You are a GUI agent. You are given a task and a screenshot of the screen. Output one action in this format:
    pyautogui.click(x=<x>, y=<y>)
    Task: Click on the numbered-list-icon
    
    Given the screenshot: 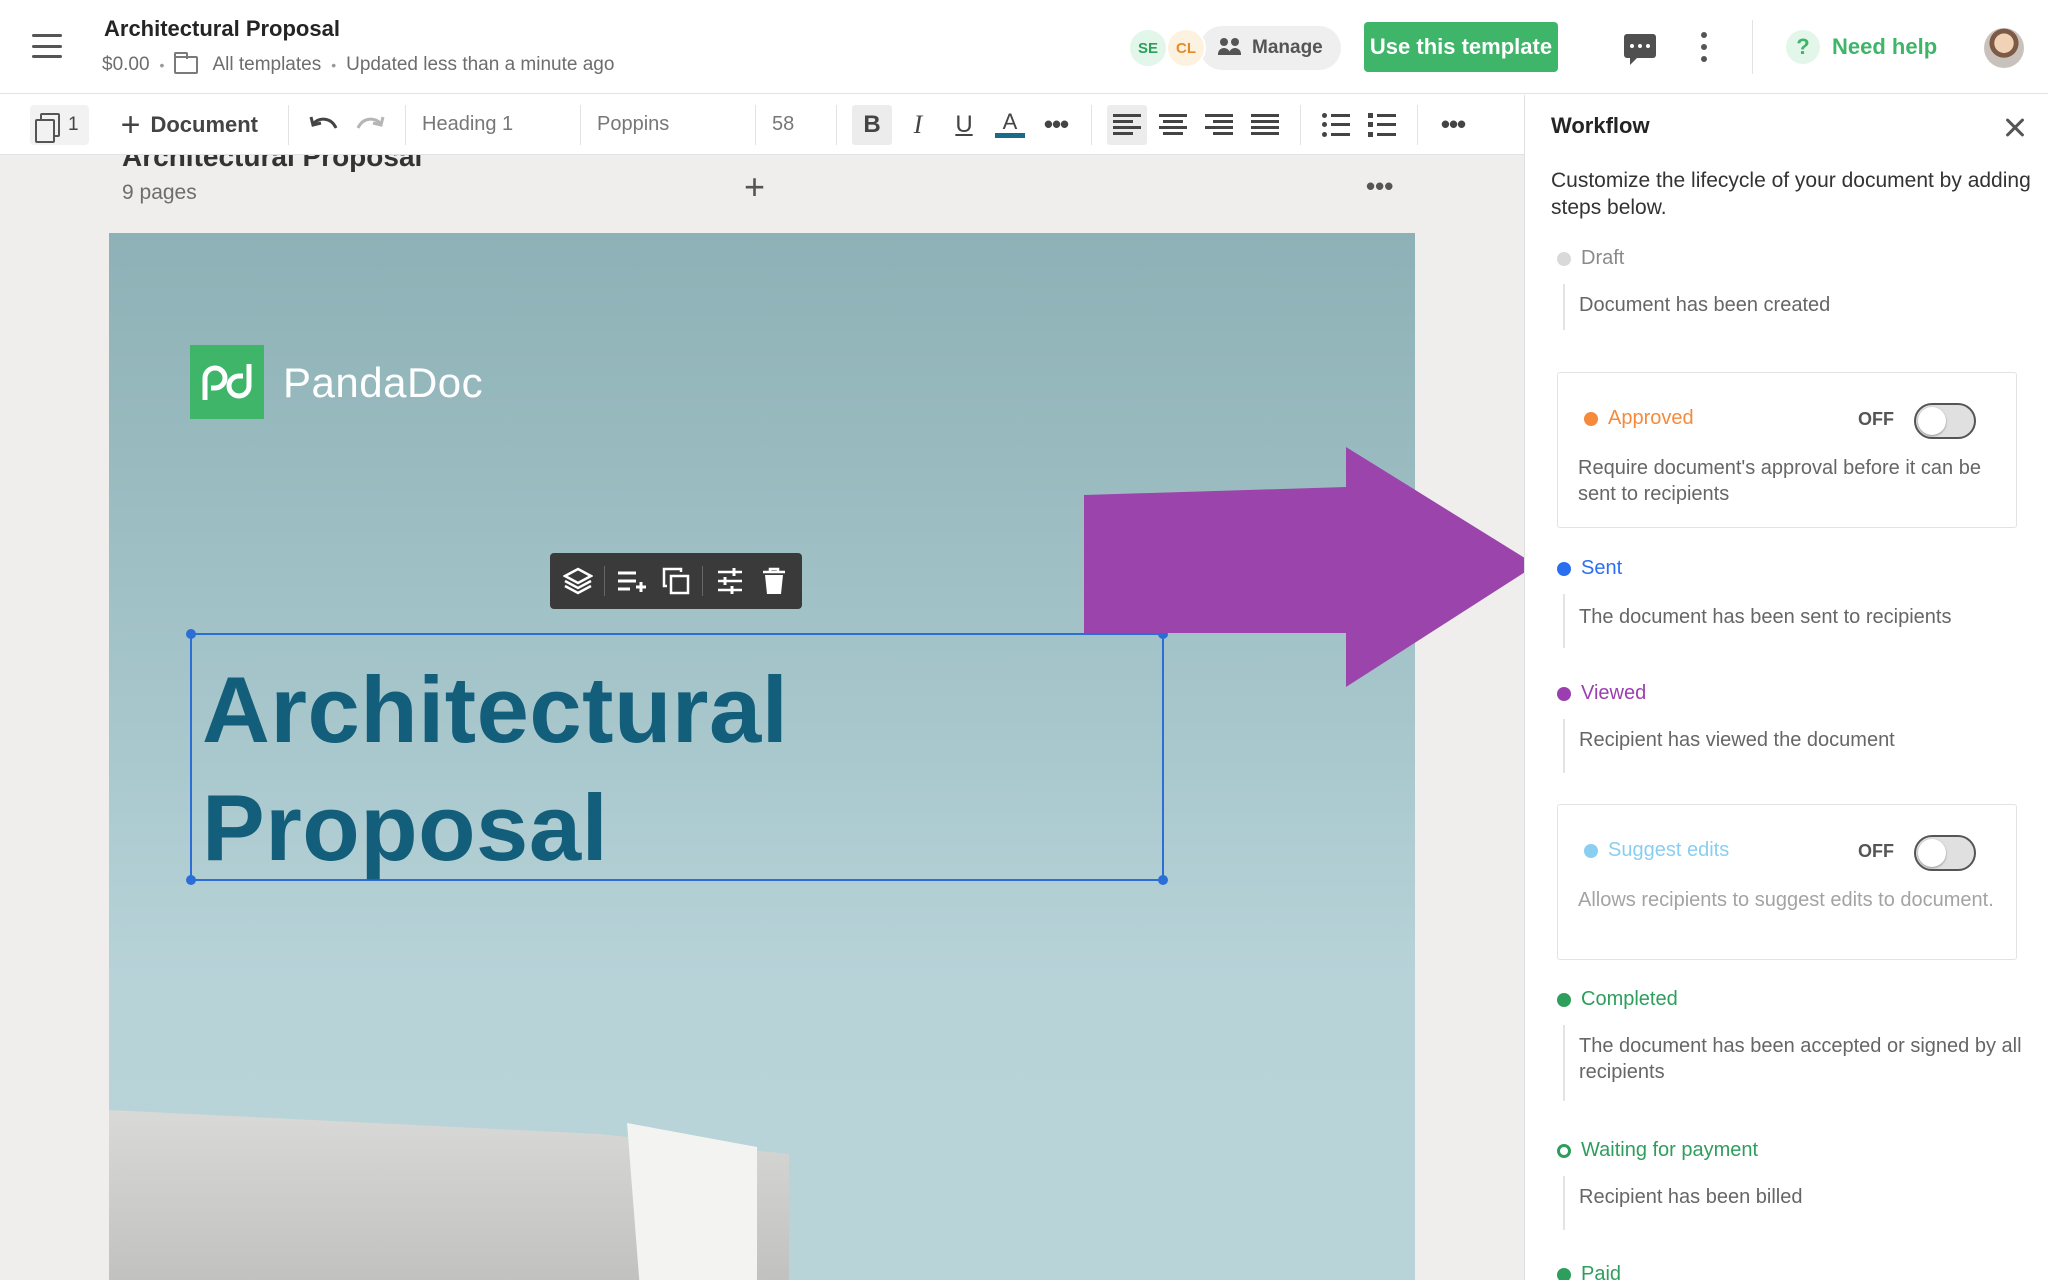 What is the action you would take?
    pyautogui.click(x=1382, y=125)
    